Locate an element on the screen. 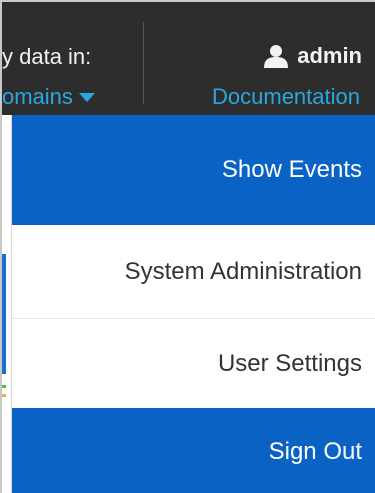 The image size is (375, 493). underlying-page-marker-orange is located at coordinates (4, 395).